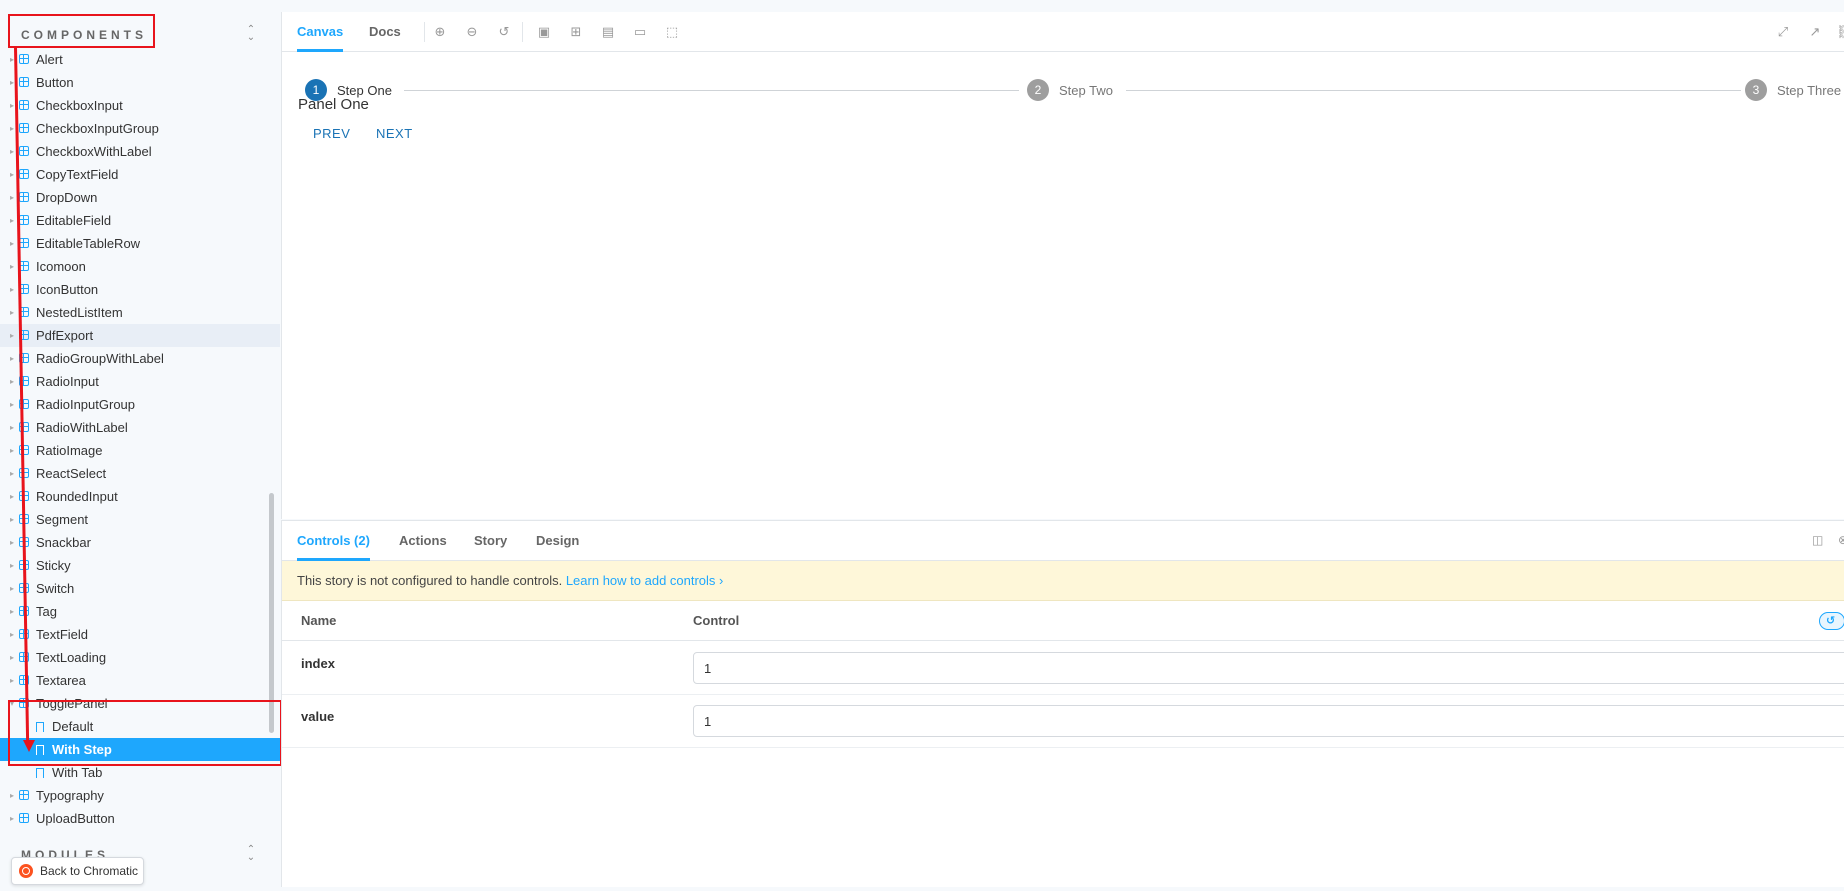 This screenshot has width=1844, height=891. Describe the element at coordinates (70, 795) in the screenshot. I see `tree-item-label: Typography` at that location.